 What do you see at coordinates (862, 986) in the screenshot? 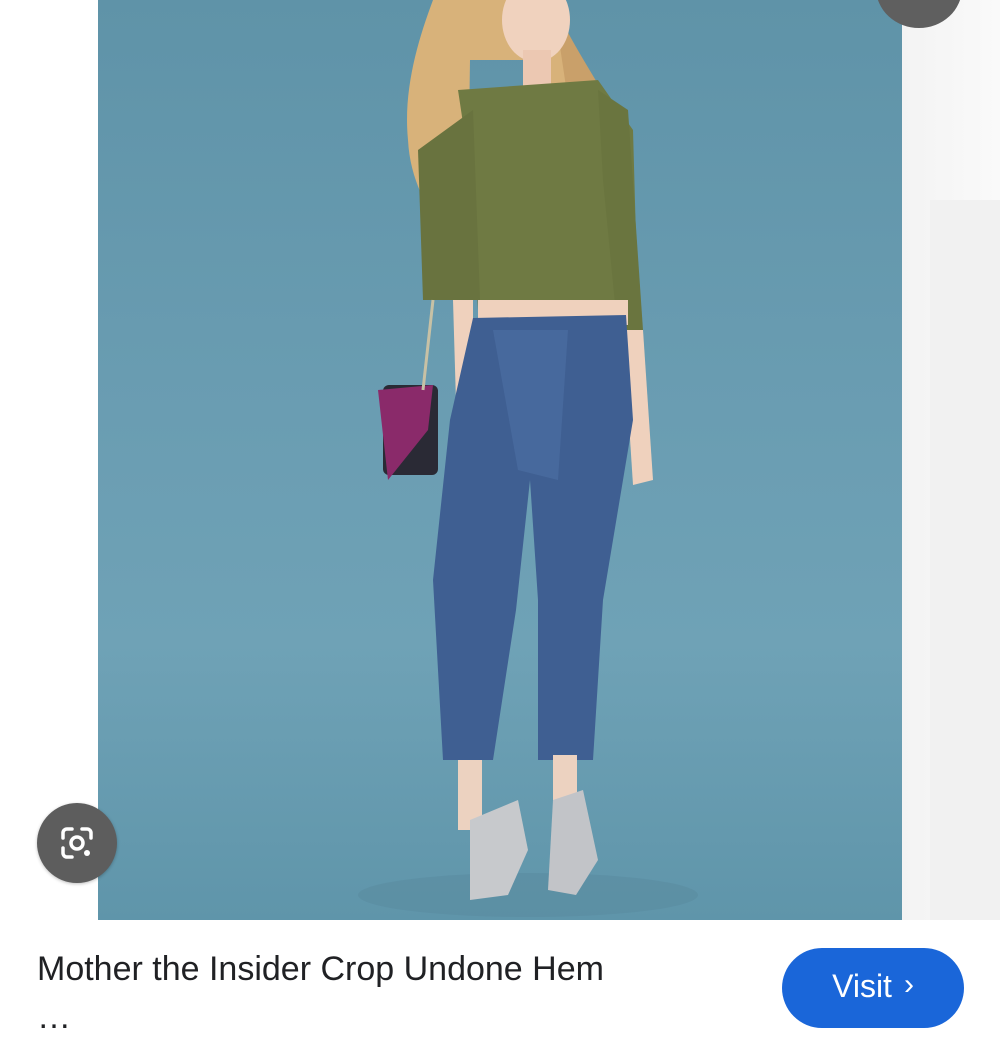
I see `visit-label: Visit` at bounding box center [862, 986].